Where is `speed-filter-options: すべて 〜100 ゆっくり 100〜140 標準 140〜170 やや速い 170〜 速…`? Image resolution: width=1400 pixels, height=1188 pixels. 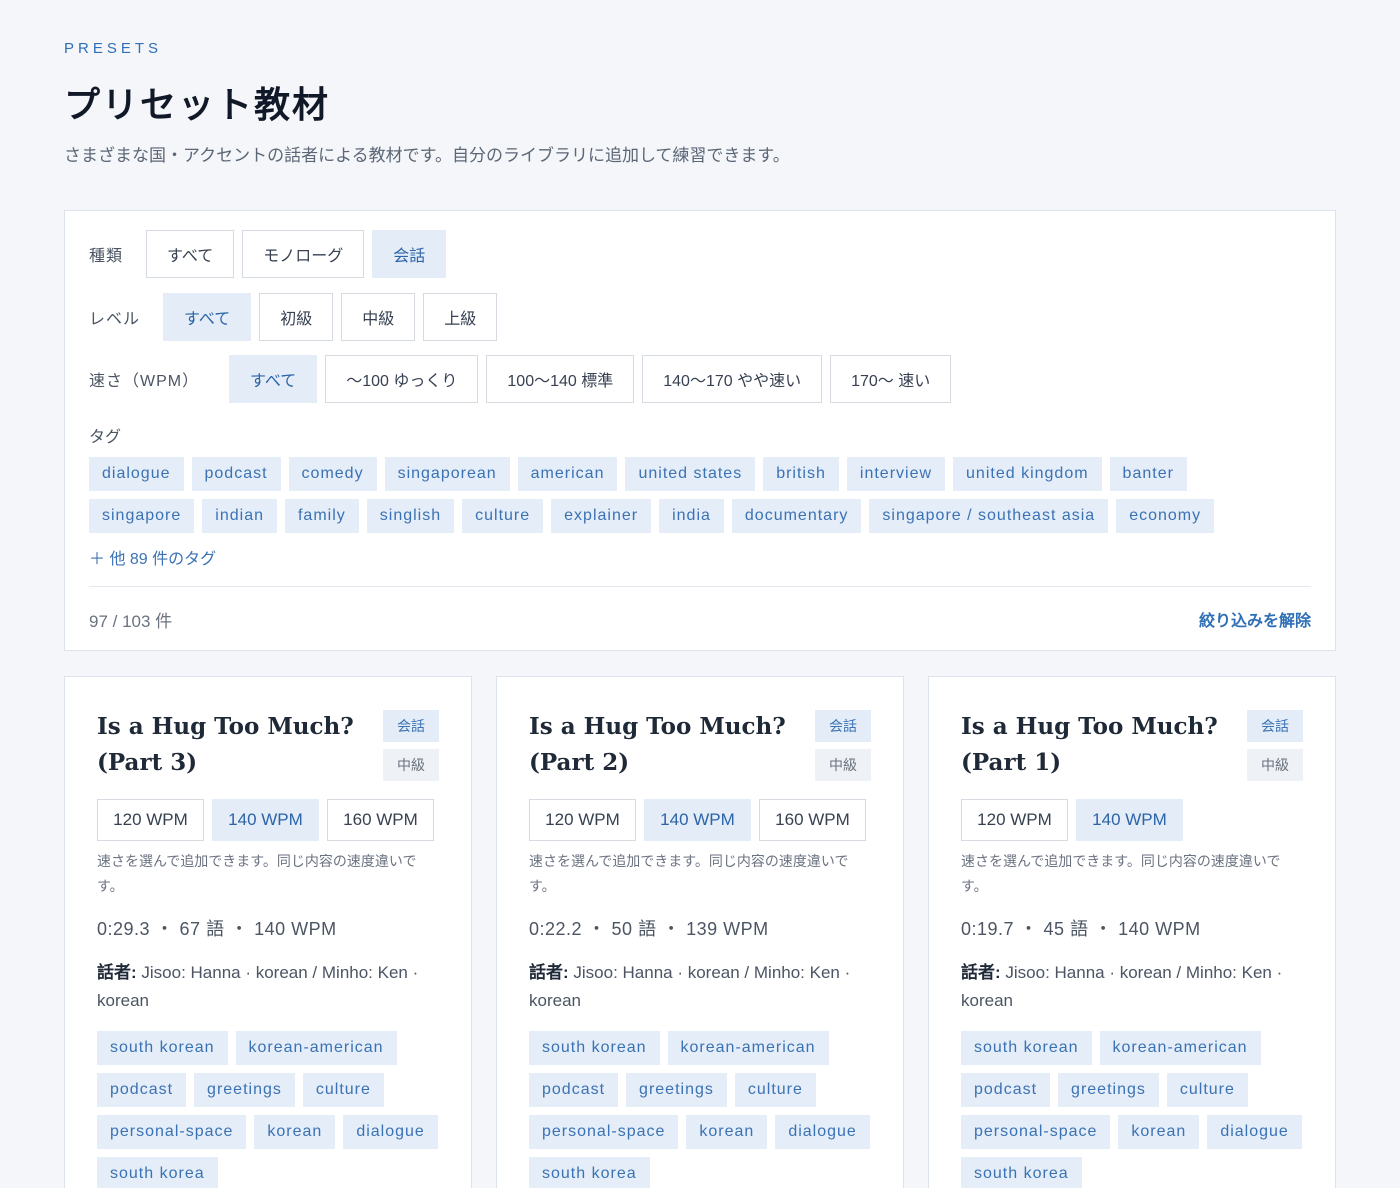
speed-filter-options: すべて 〜100 ゆっくり 100〜140 標準 140〜170 やや速い 170〜 速… is located at coordinates (594, 379).